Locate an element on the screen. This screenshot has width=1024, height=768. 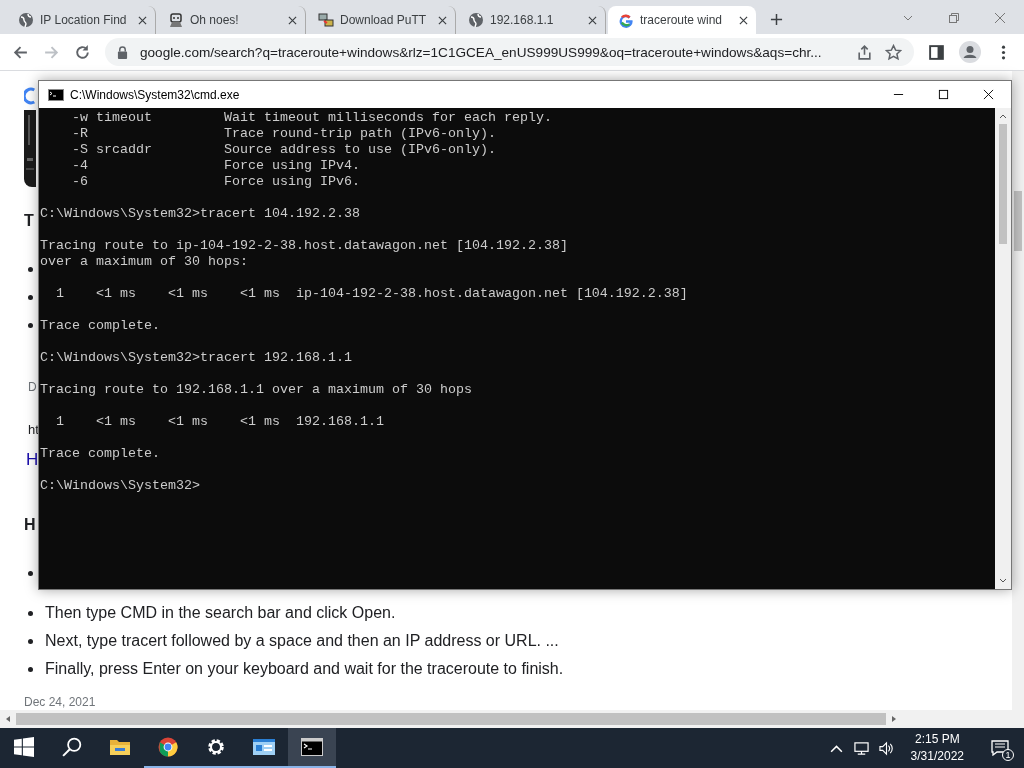
window-icon is located at coordinates (264, 747).